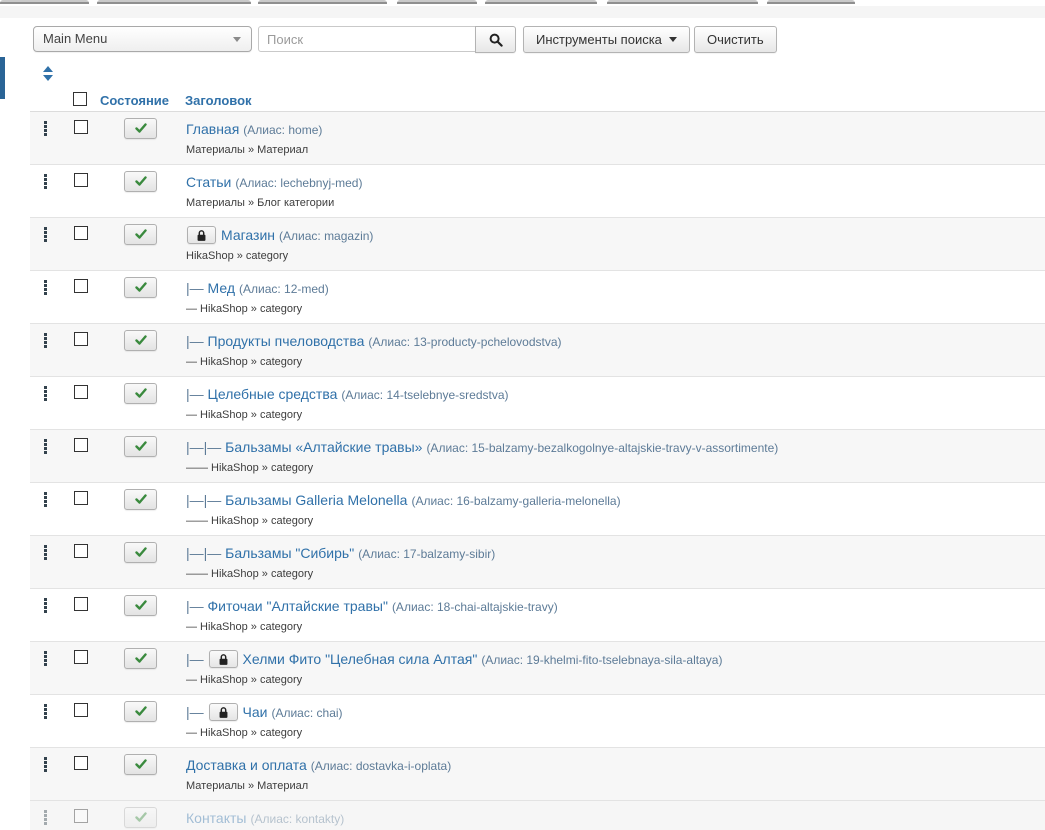 The width and height of the screenshot is (1045, 830). What do you see at coordinates (522, 39) in the screenshot?
I see `filter-bar: Main Menu Инструменты поиска Очистить` at bounding box center [522, 39].